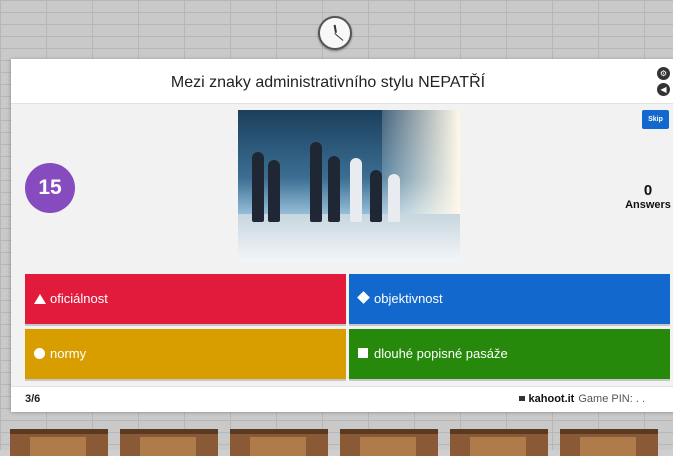 The width and height of the screenshot is (673, 456). Describe the element at coordinates (648, 205) in the screenshot. I see `answers-label: Answers` at that location.